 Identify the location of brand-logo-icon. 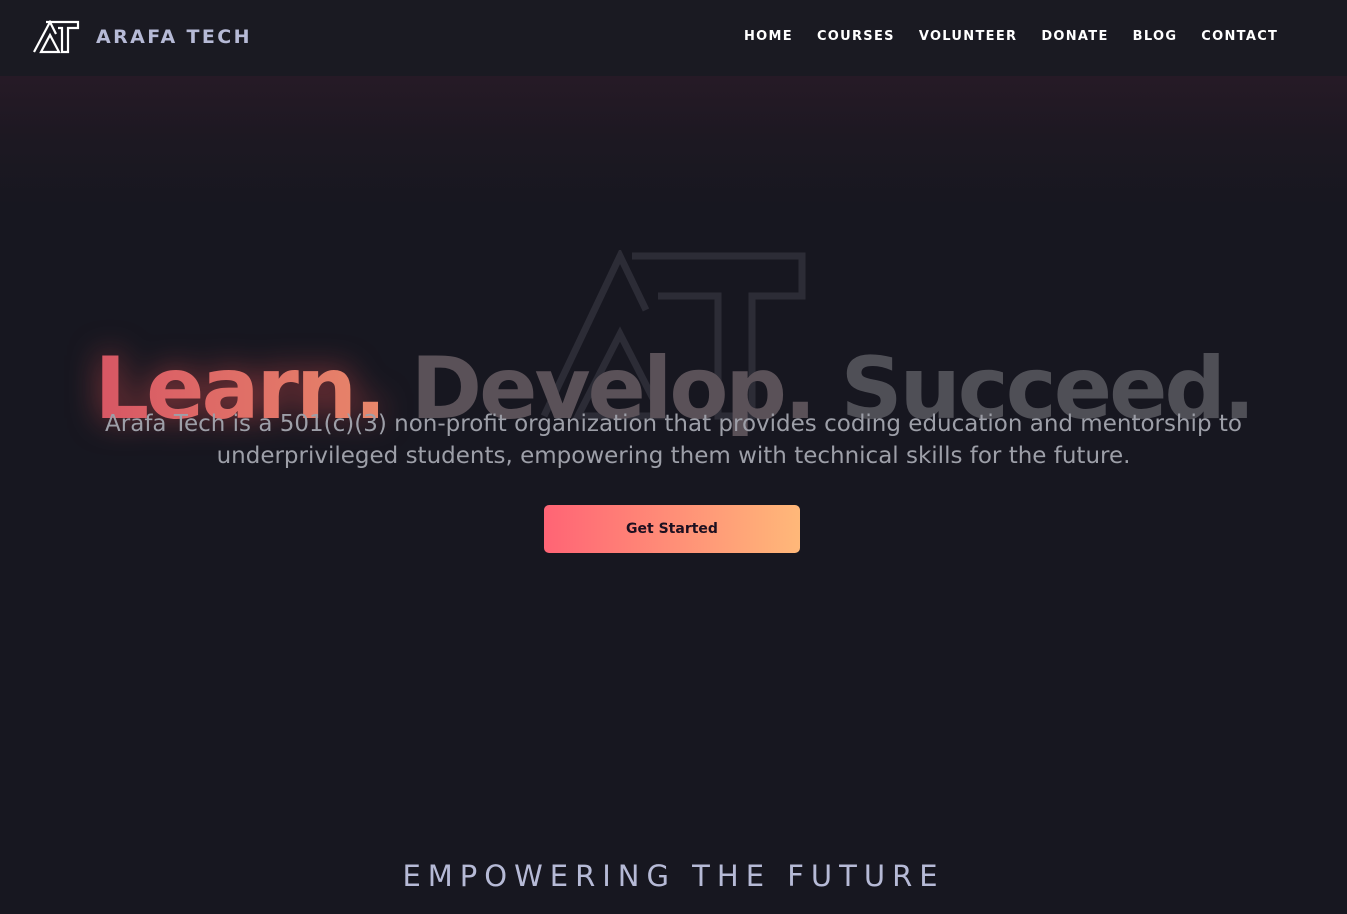
(56, 37).